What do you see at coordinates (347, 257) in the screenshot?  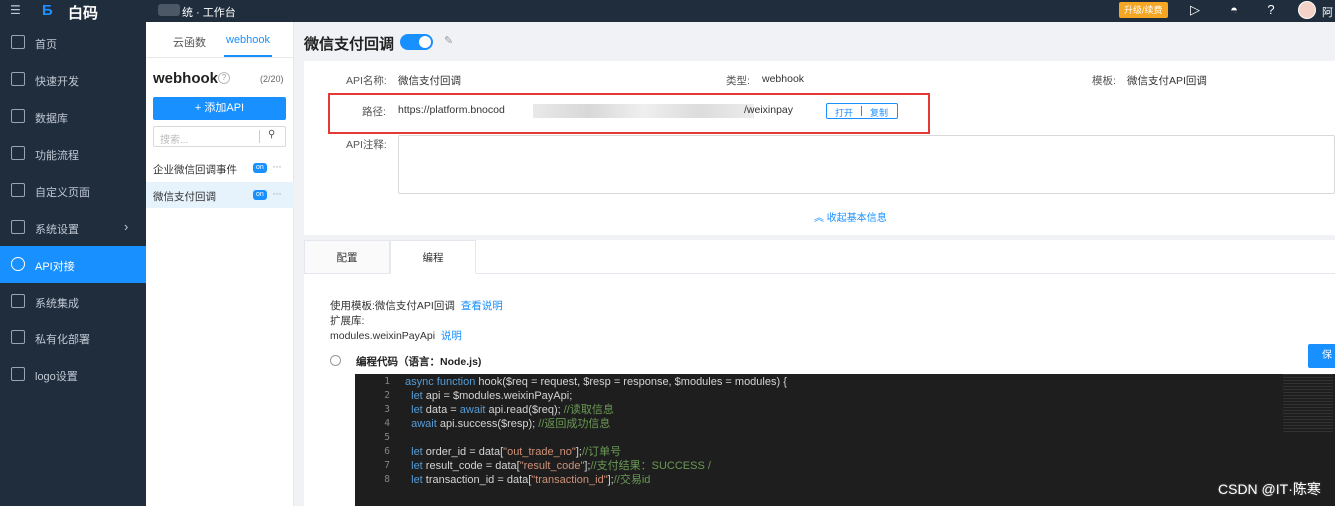 I see `tab-config: 配置` at bounding box center [347, 257].